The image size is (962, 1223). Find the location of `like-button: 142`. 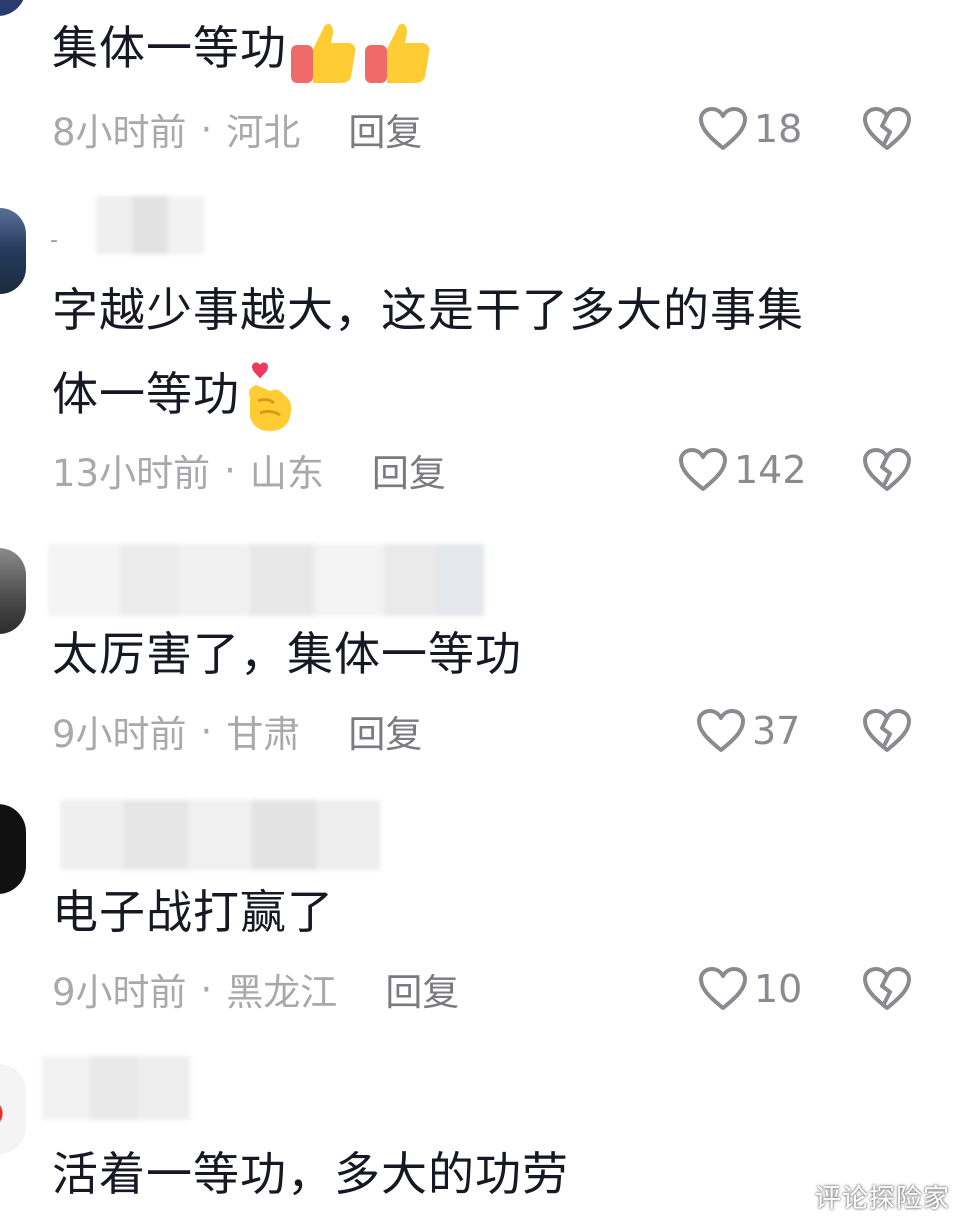

like-button: 142 is located at coordinates (742, 470).